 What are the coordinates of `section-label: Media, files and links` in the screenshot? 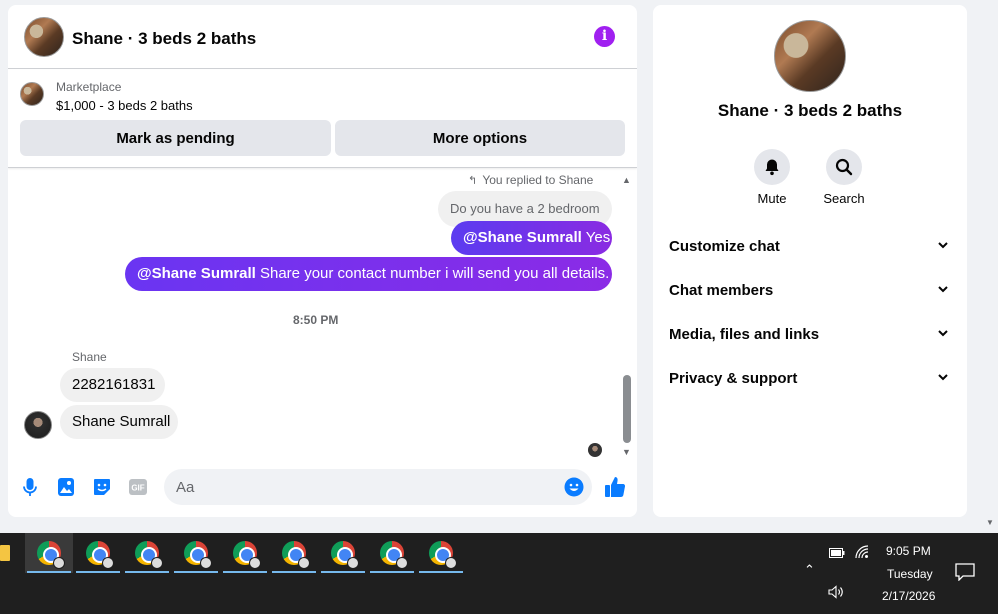 It's located at (744, 334).